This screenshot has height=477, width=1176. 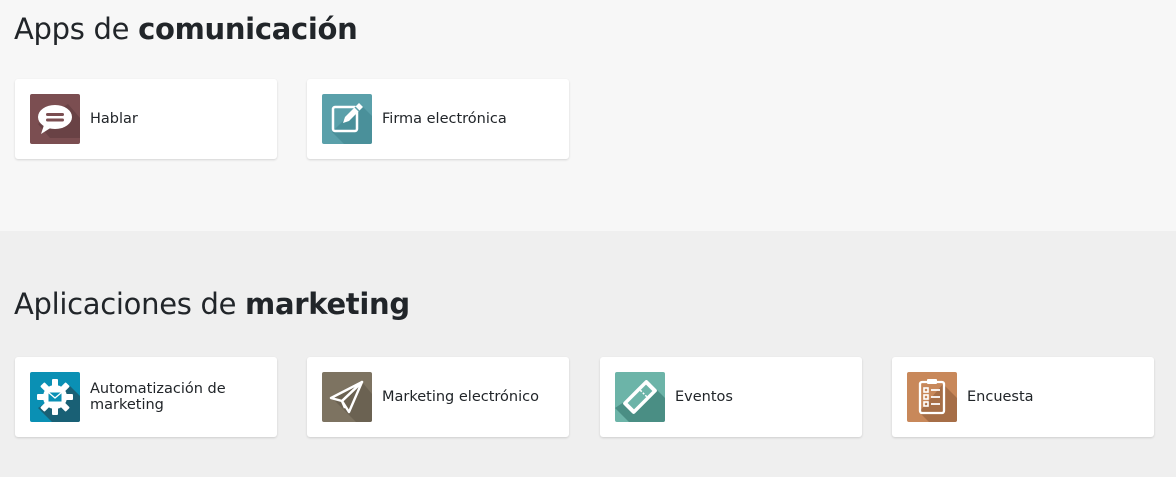 I want to click on app-card-eventos: Eventos, so click(x=731, y=397).